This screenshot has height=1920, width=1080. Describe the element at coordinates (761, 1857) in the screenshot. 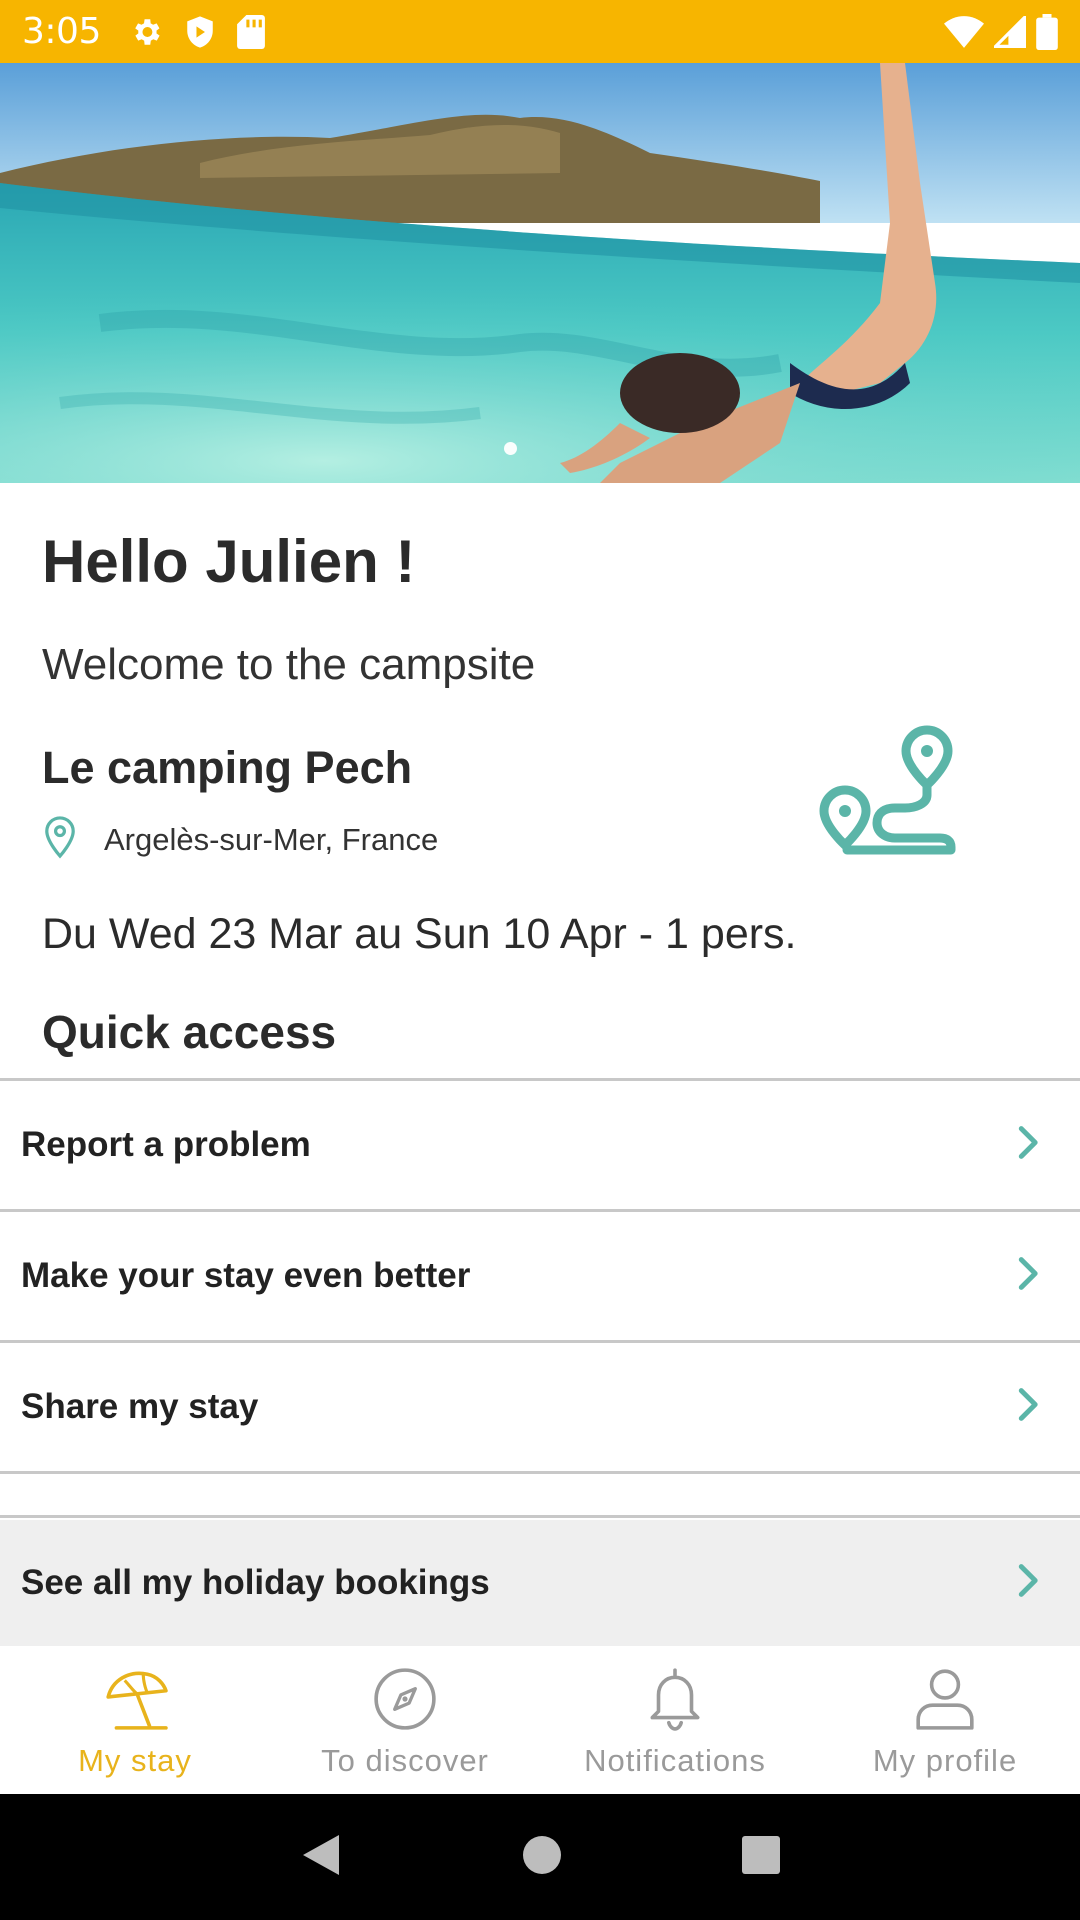

I see `recents-icon` at that location.